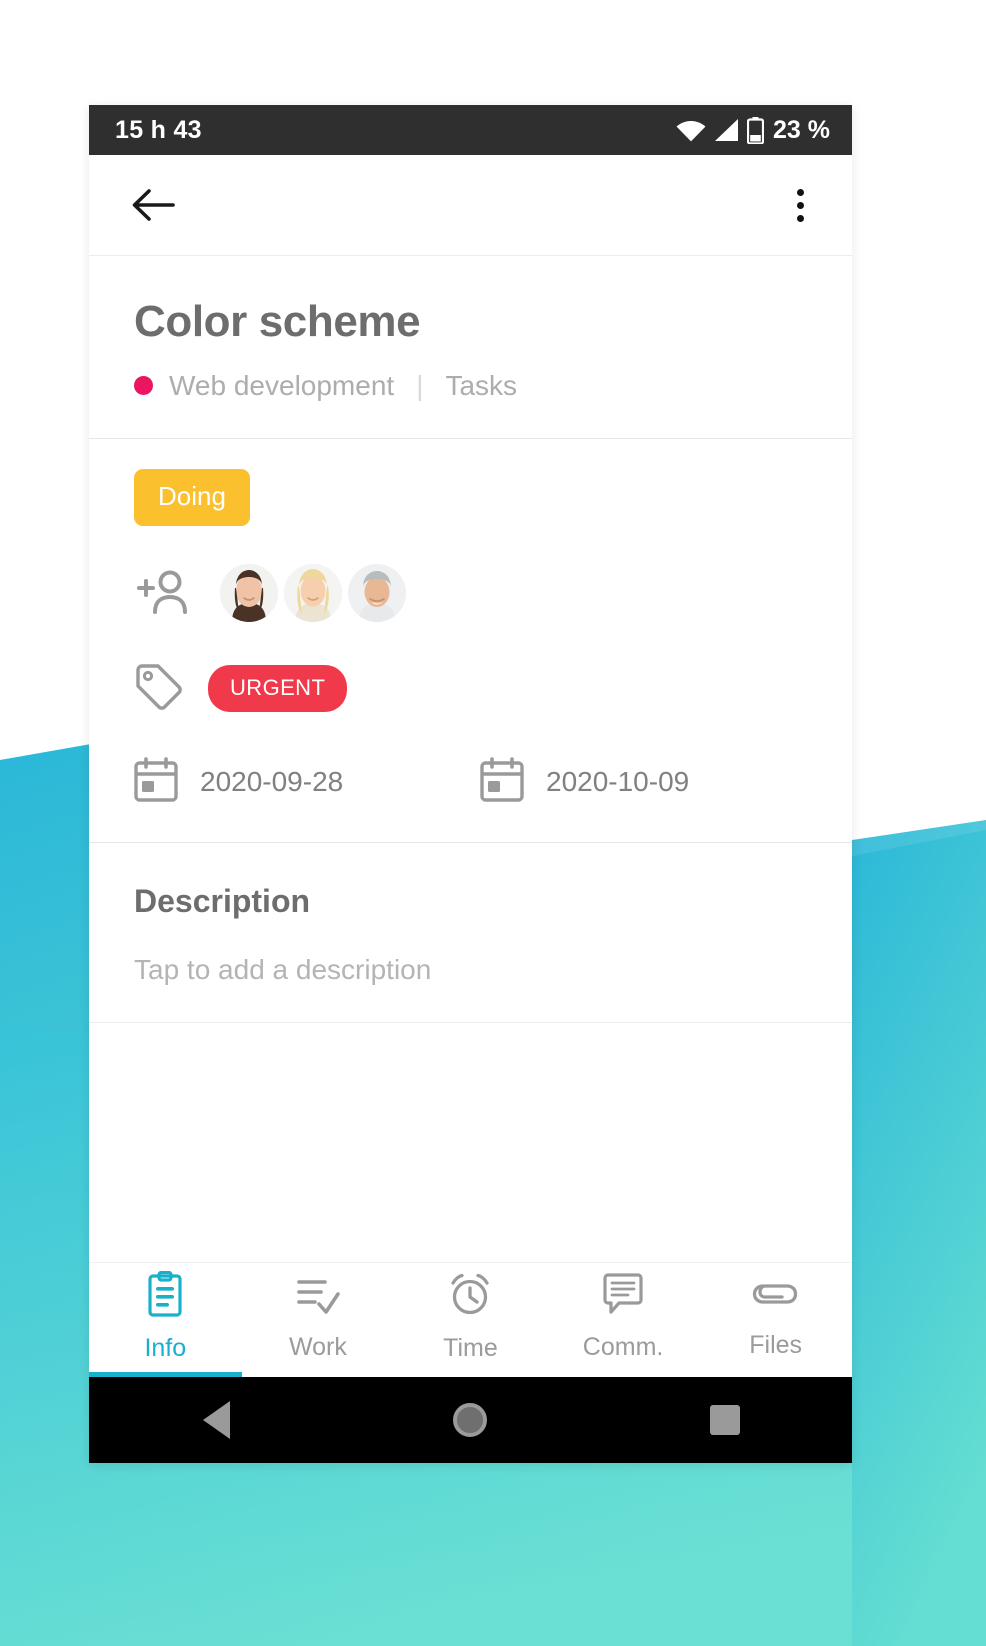 Image resolution: width=986 pixels, height=1646 pixels. Describe the element at coordinates (192, 497) in the screenshot. I see `status-badge: Doing` at that location.